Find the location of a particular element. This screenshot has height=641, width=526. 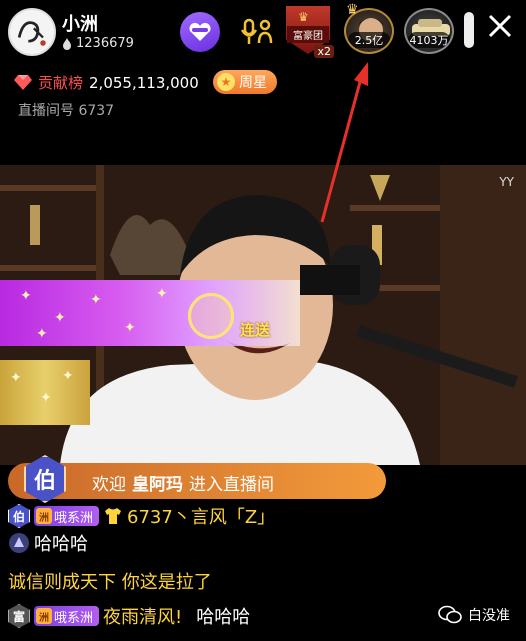

contributor-value-2: 4103万 is located at coordinates (429, 40).